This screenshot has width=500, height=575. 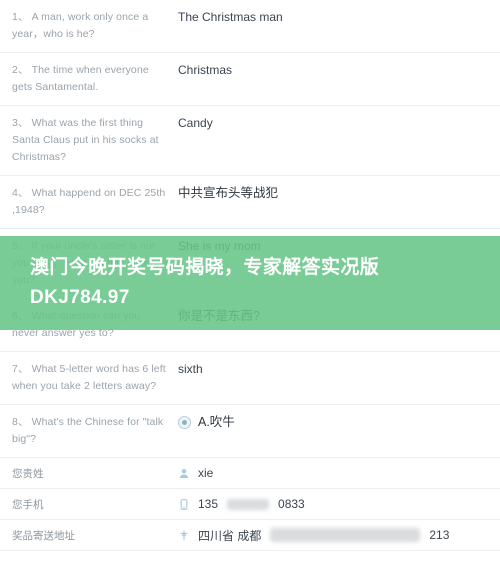 I want to click on question-text: 8、 What's the Chinese for "talk big"?, so click(x=90, y=431).